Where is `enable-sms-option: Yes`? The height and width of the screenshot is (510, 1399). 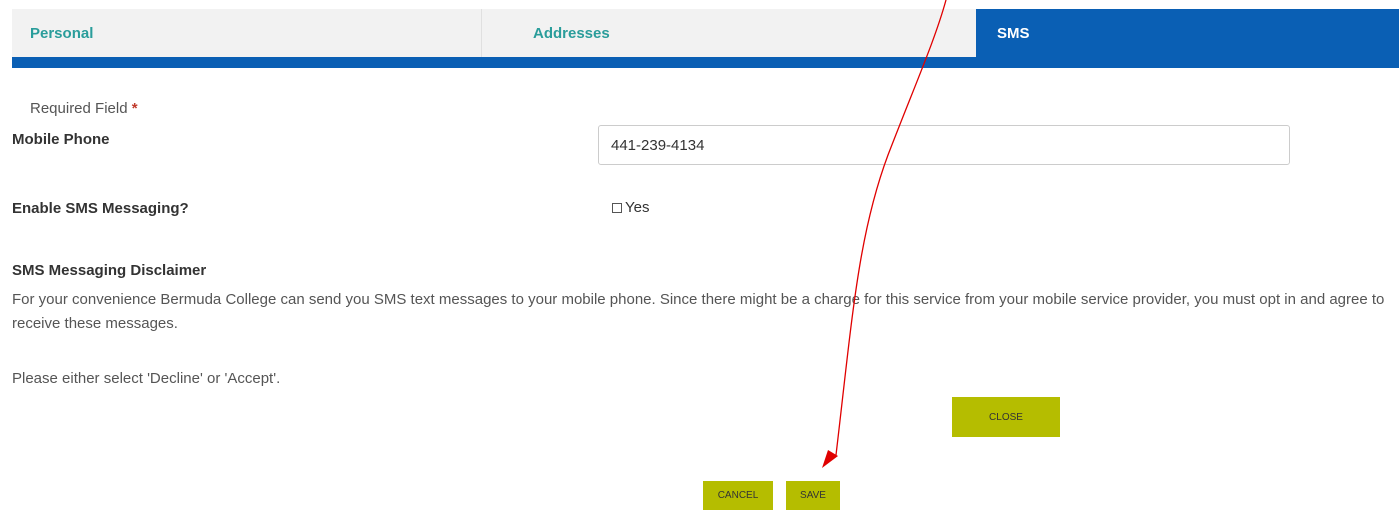
enable-sms-option: Yes is located at coordinates (630, 207).